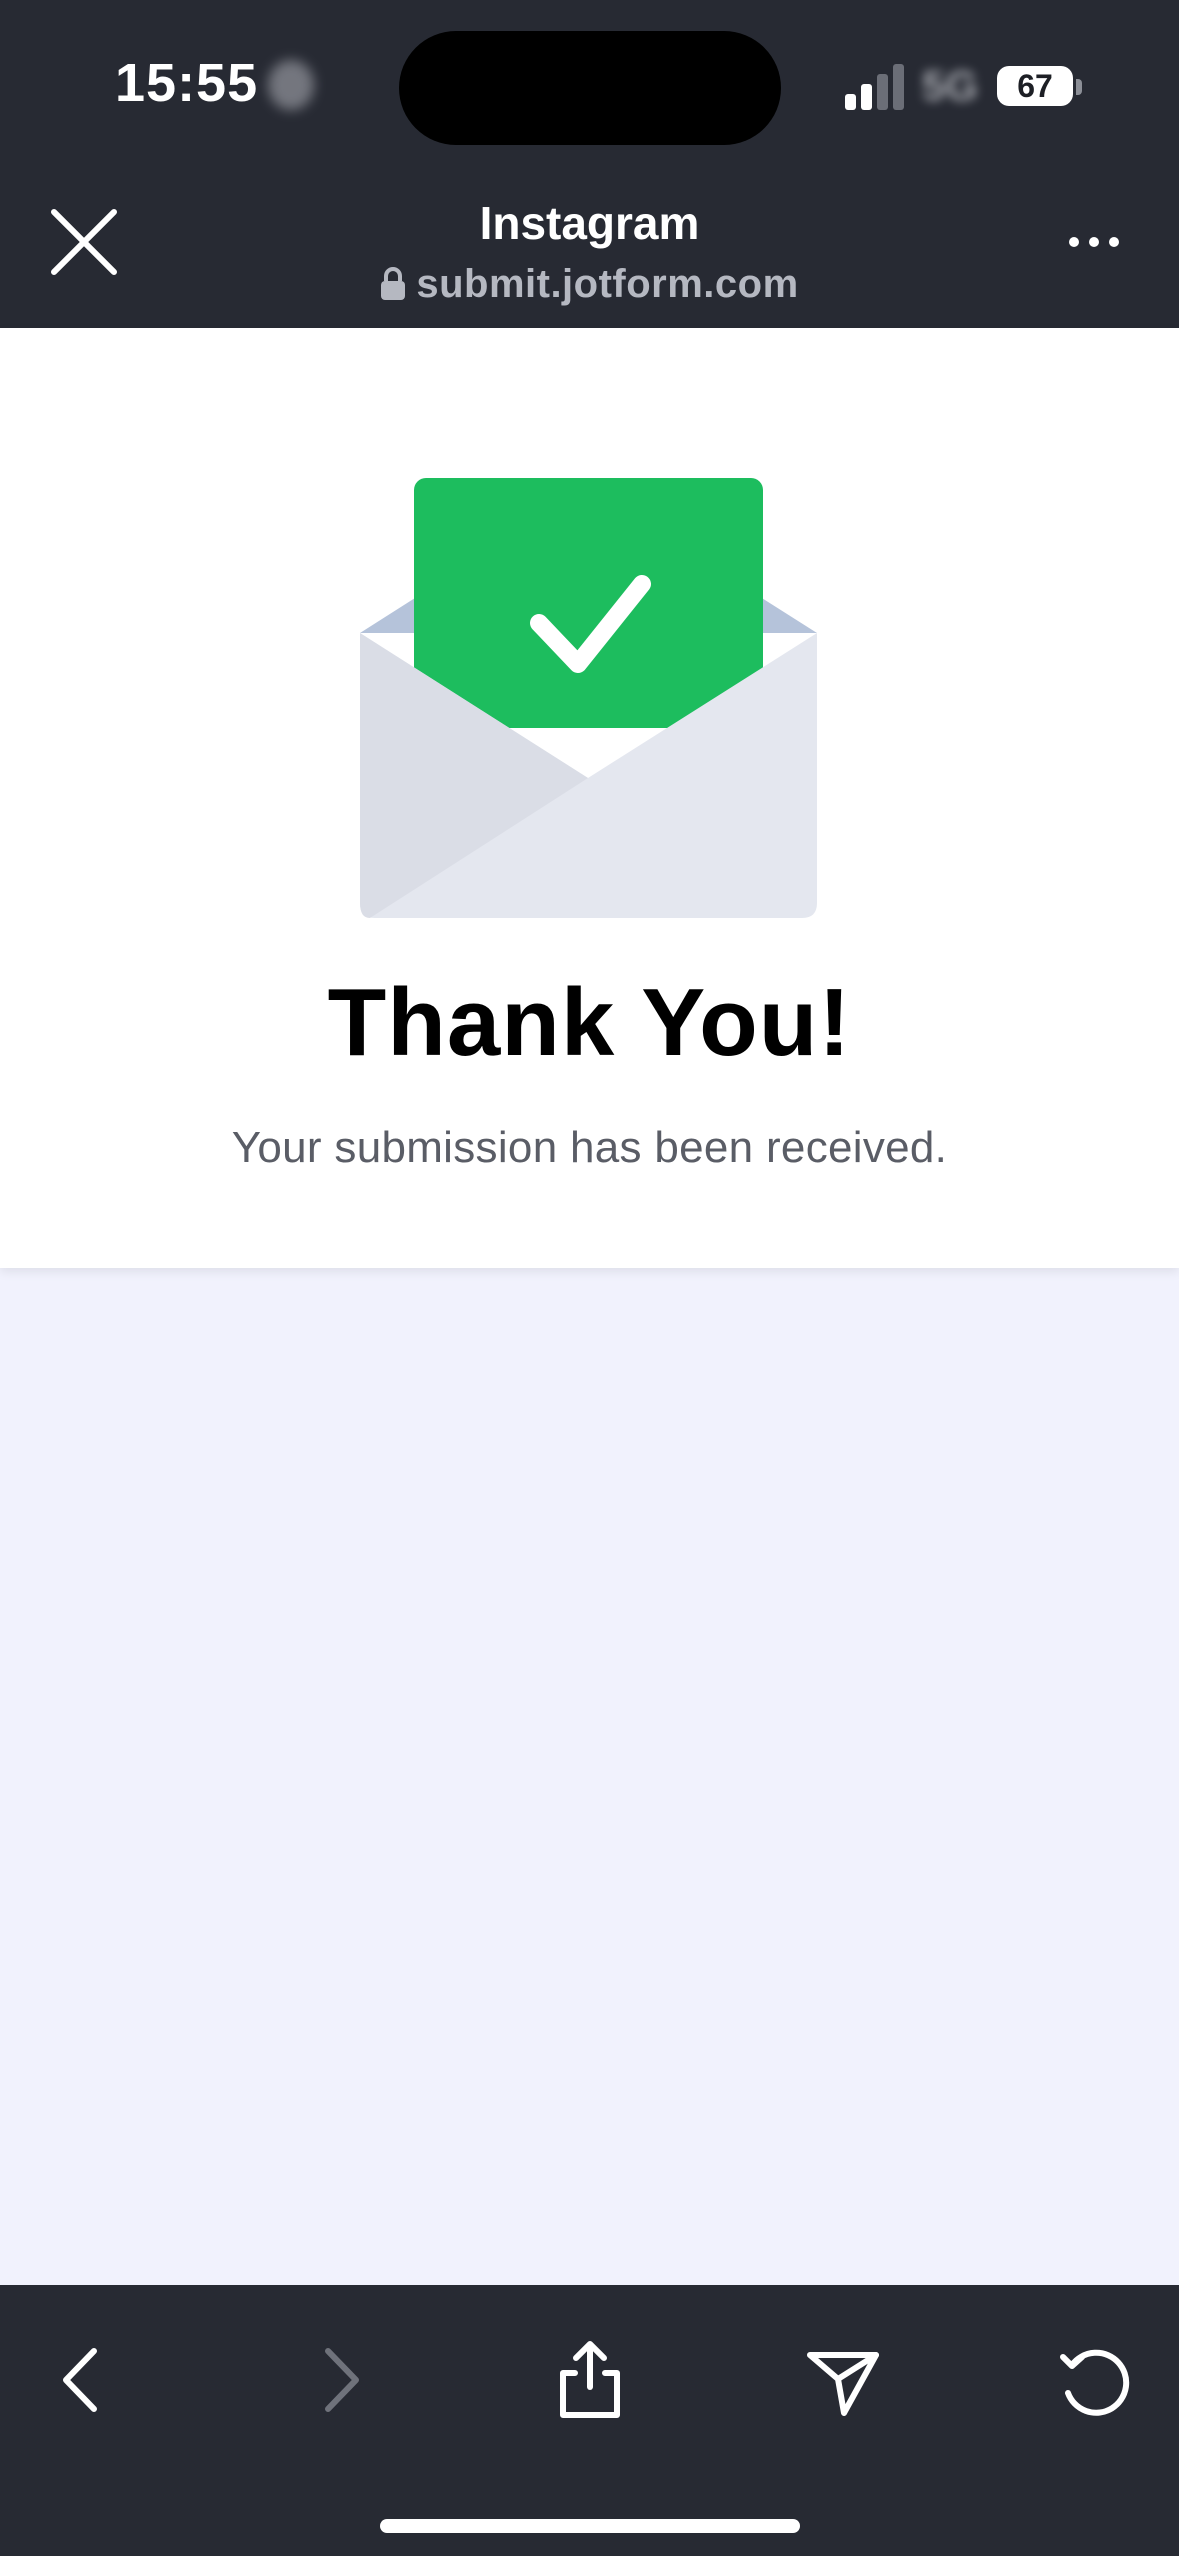 This screenshot has height=2556, width=1179. What do you see at coordinates (342, 2380) in the screenshot?
I see `forward-arrow-icon` at bounding box center [342, 2380].